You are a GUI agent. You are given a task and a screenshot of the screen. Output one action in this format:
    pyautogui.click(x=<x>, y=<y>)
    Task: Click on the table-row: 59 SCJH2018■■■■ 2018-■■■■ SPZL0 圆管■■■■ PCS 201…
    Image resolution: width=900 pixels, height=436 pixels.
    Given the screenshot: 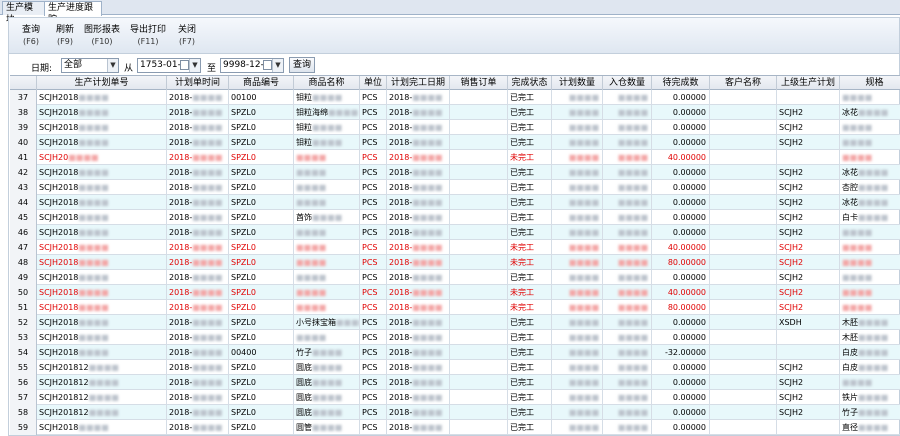 What is the action you would take?
    pyautogui.click(x=455, y=427)
    